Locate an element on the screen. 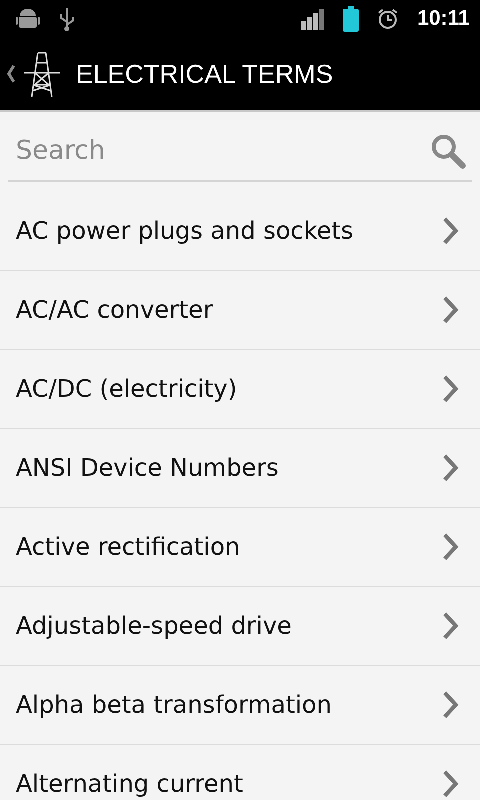 The width and height of the screenshot is (480, 800). term-list-item: Adjustable-speed drive is located at coordinates (240, 626).